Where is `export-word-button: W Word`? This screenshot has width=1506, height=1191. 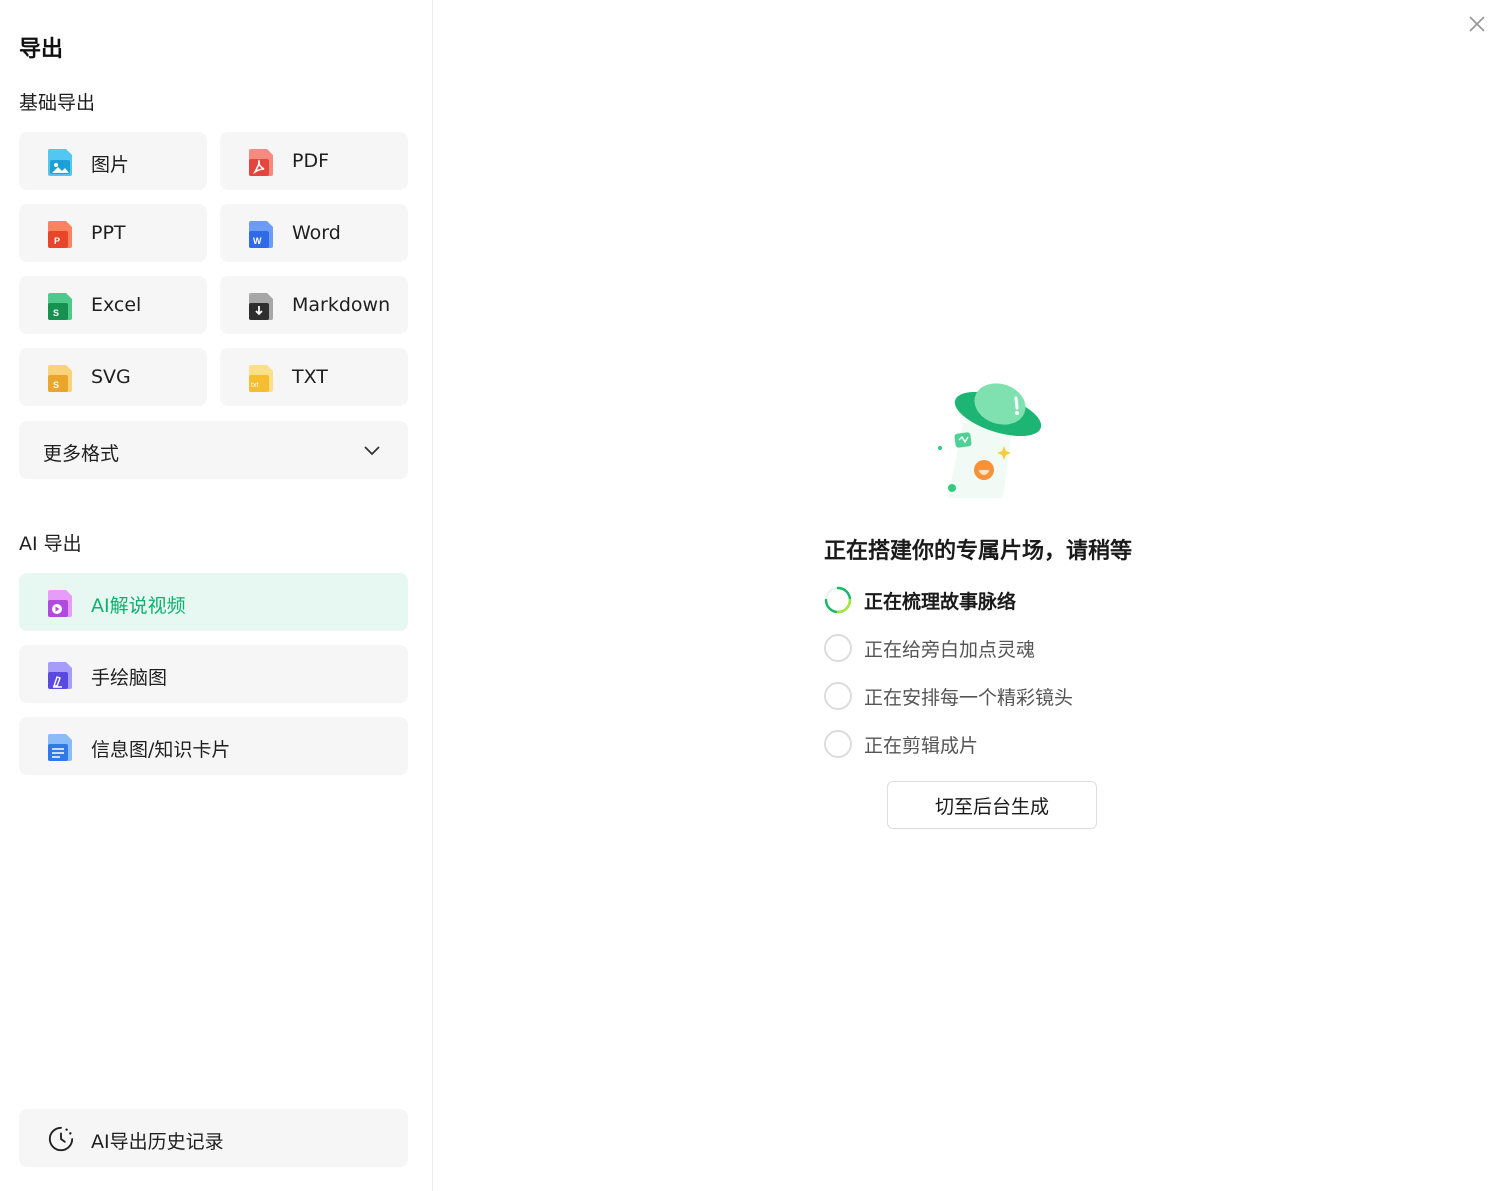 export-word-button: W Word is located at coordinates (314, 233).